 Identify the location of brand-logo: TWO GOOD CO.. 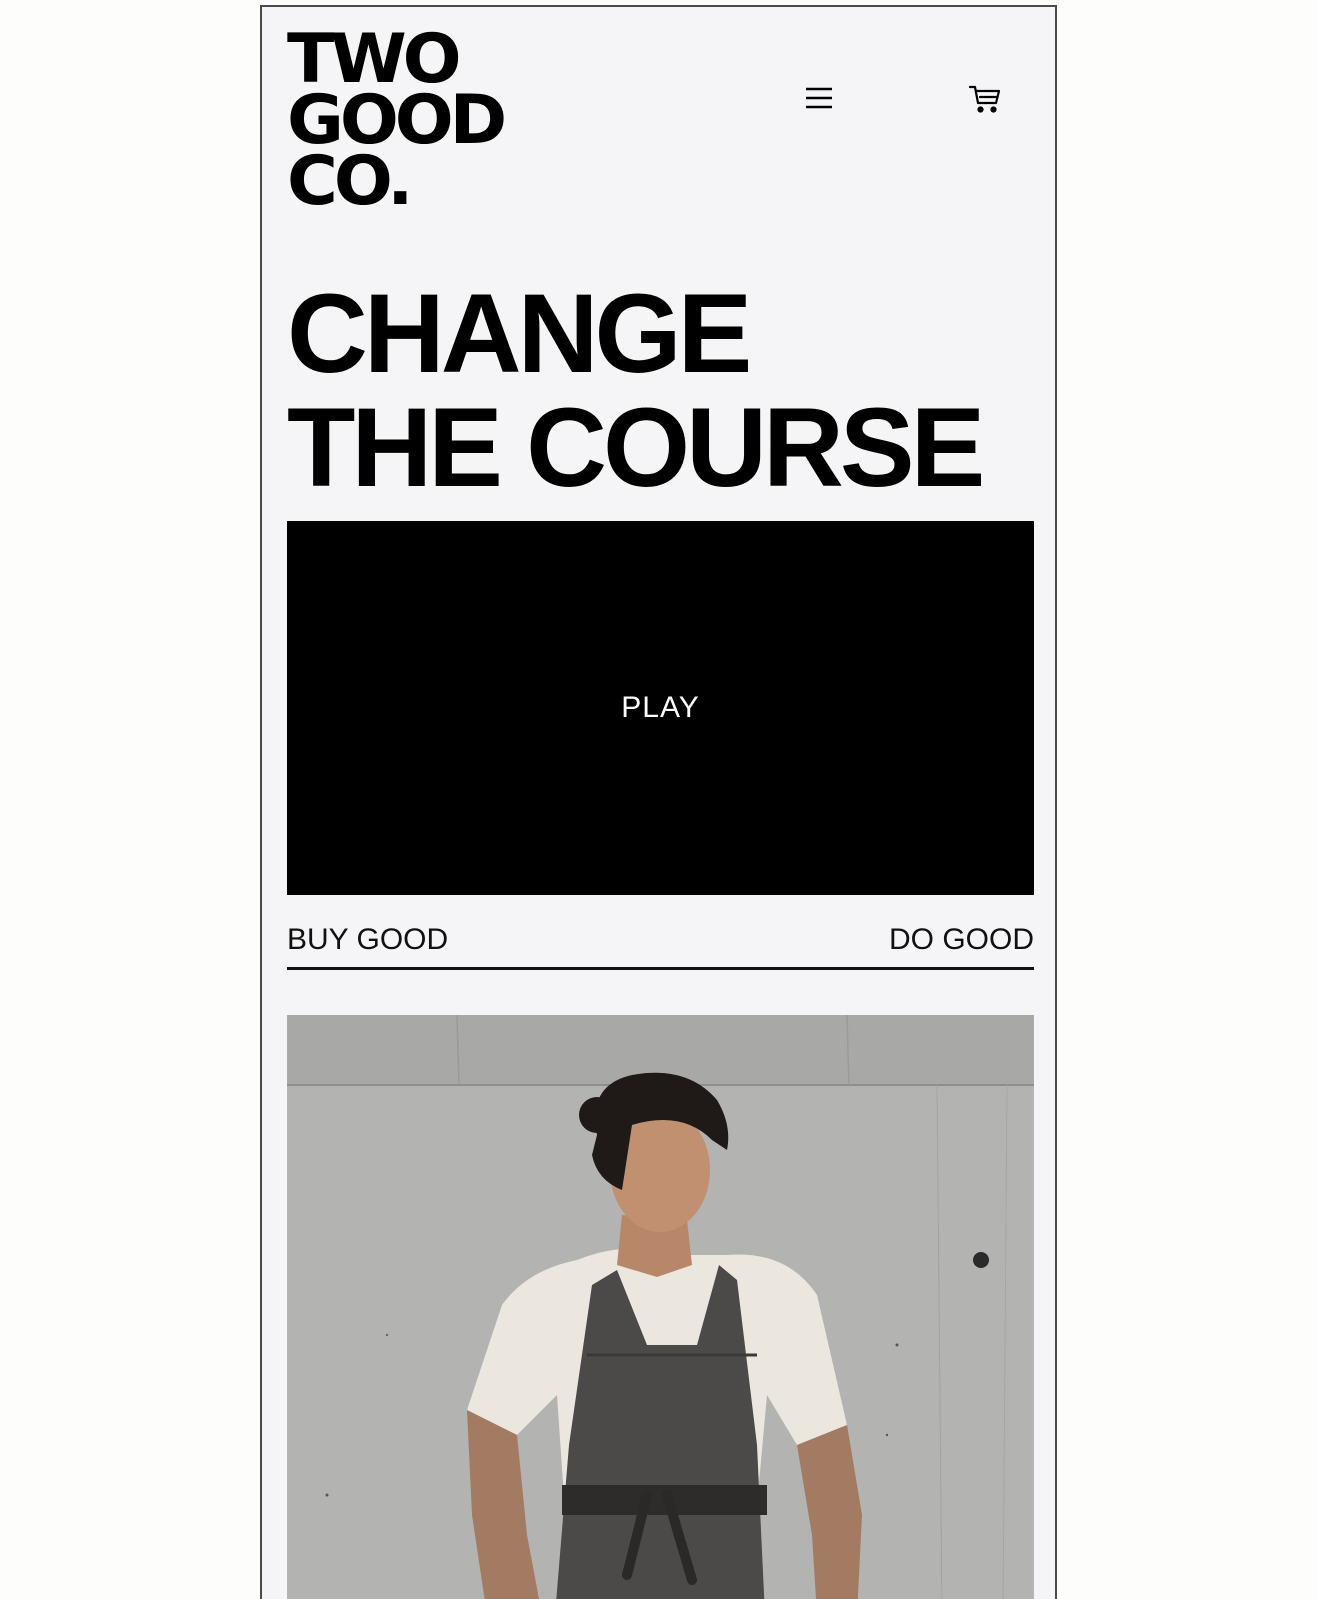
(397, 123).